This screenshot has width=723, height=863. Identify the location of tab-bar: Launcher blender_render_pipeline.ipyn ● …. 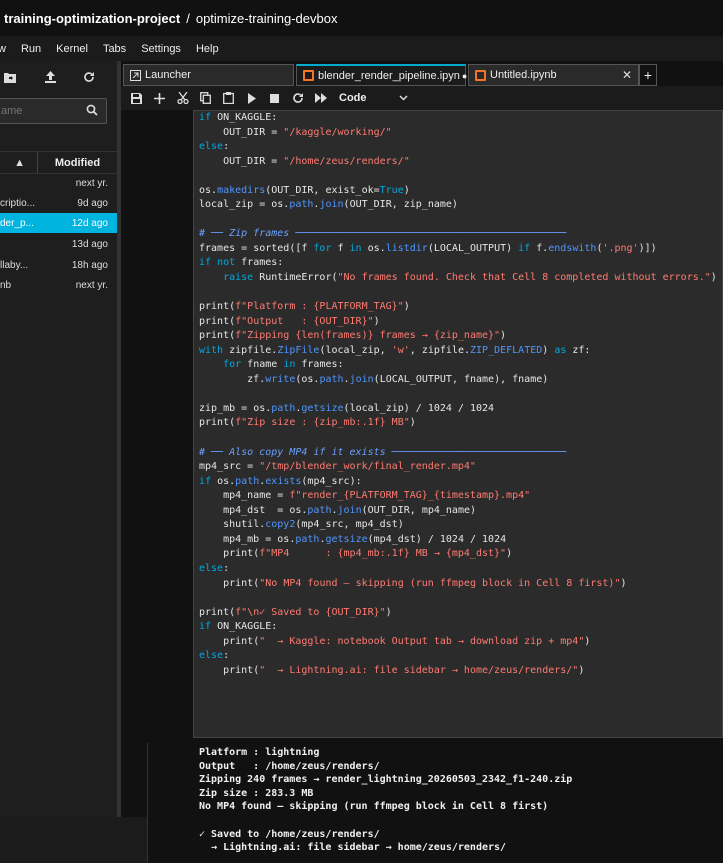
(422, 75).